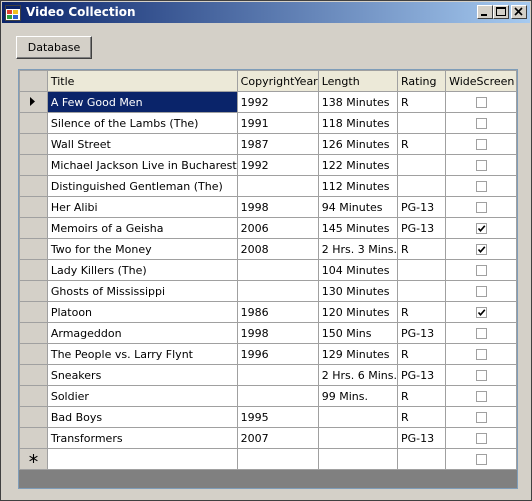 This screenshot has height=501, width=532. What do you see at coordinates (142, 396) in the screenshot?
I see `cell-title: Soldier` at bounding box center [142, 396].